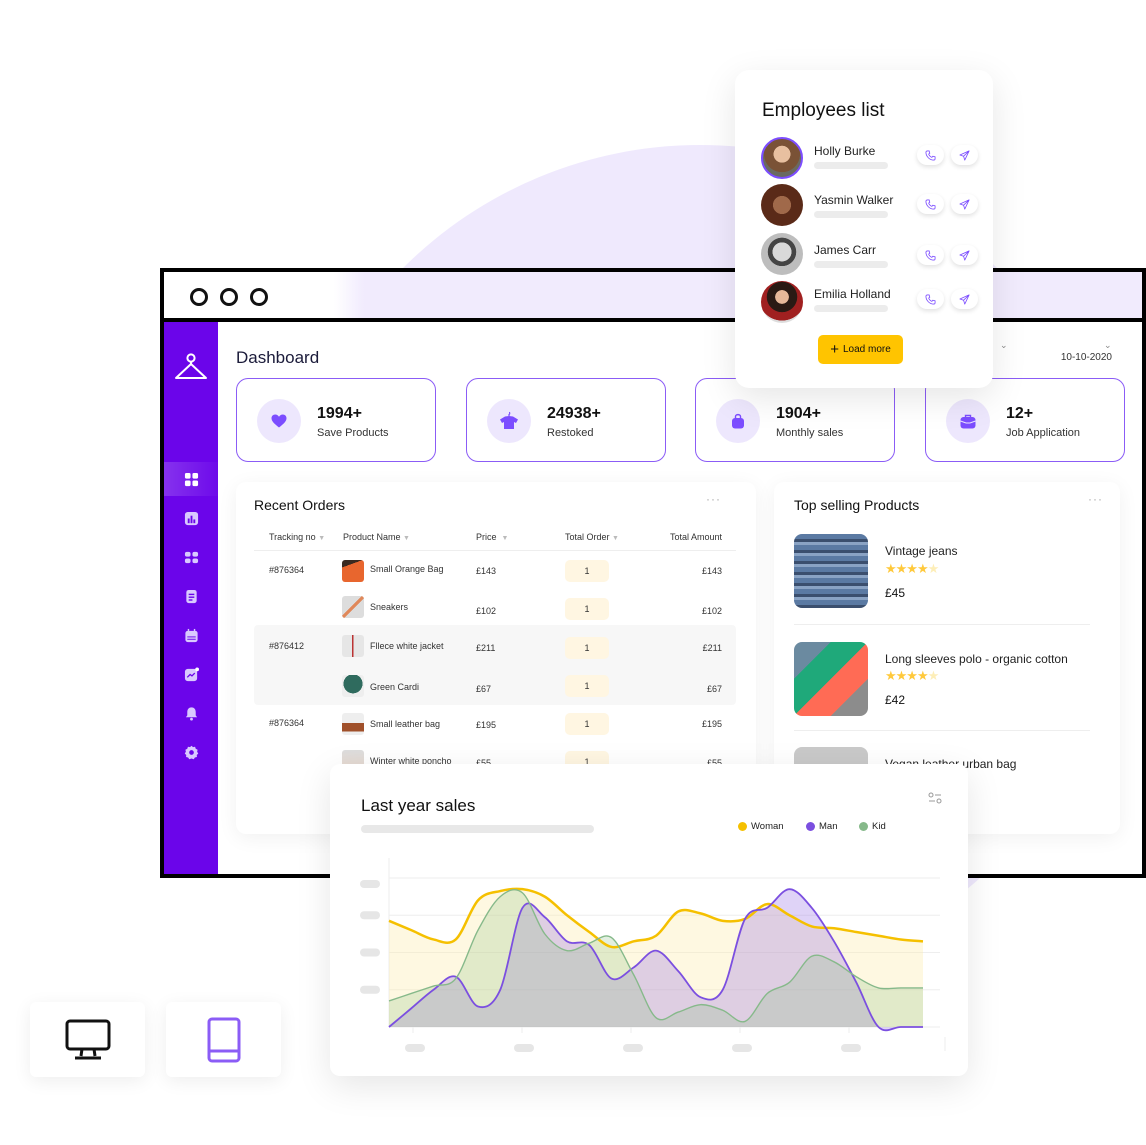  What do you see at coordinates (866, 349) in the screenshot?
I see `load-more-label: Load more` at bounding box center [866, 349].